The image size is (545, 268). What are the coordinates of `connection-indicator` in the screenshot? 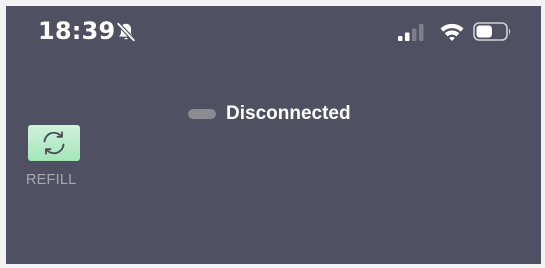 It's located at (202, 114).